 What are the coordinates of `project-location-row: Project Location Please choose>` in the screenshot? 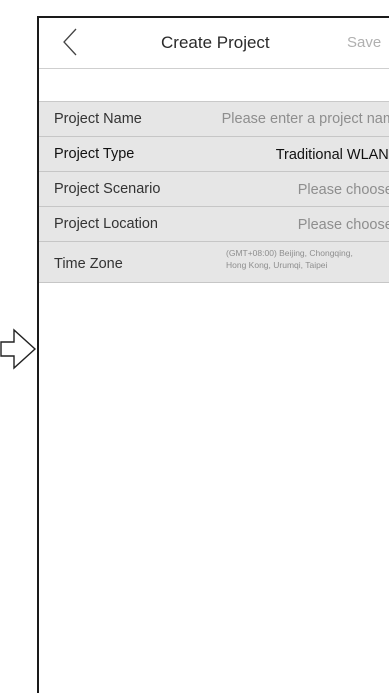 It's located at (214, 224).